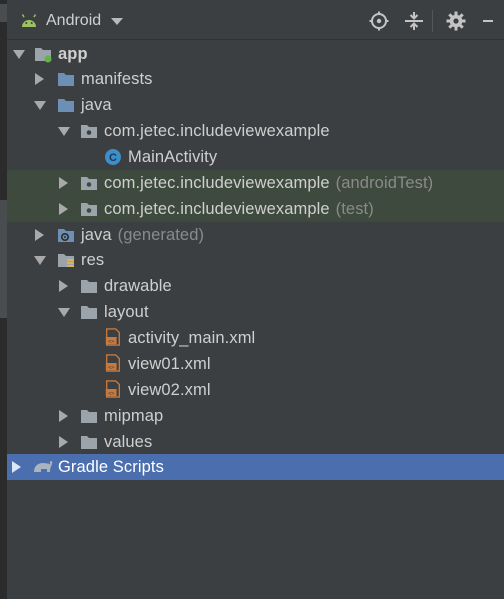 The height and width of the screenshot is (599, 504). What do you see at coordinates (66, 235) in the screenshot?
I see `generated-folder-icon` at bounding box center [66, 235].